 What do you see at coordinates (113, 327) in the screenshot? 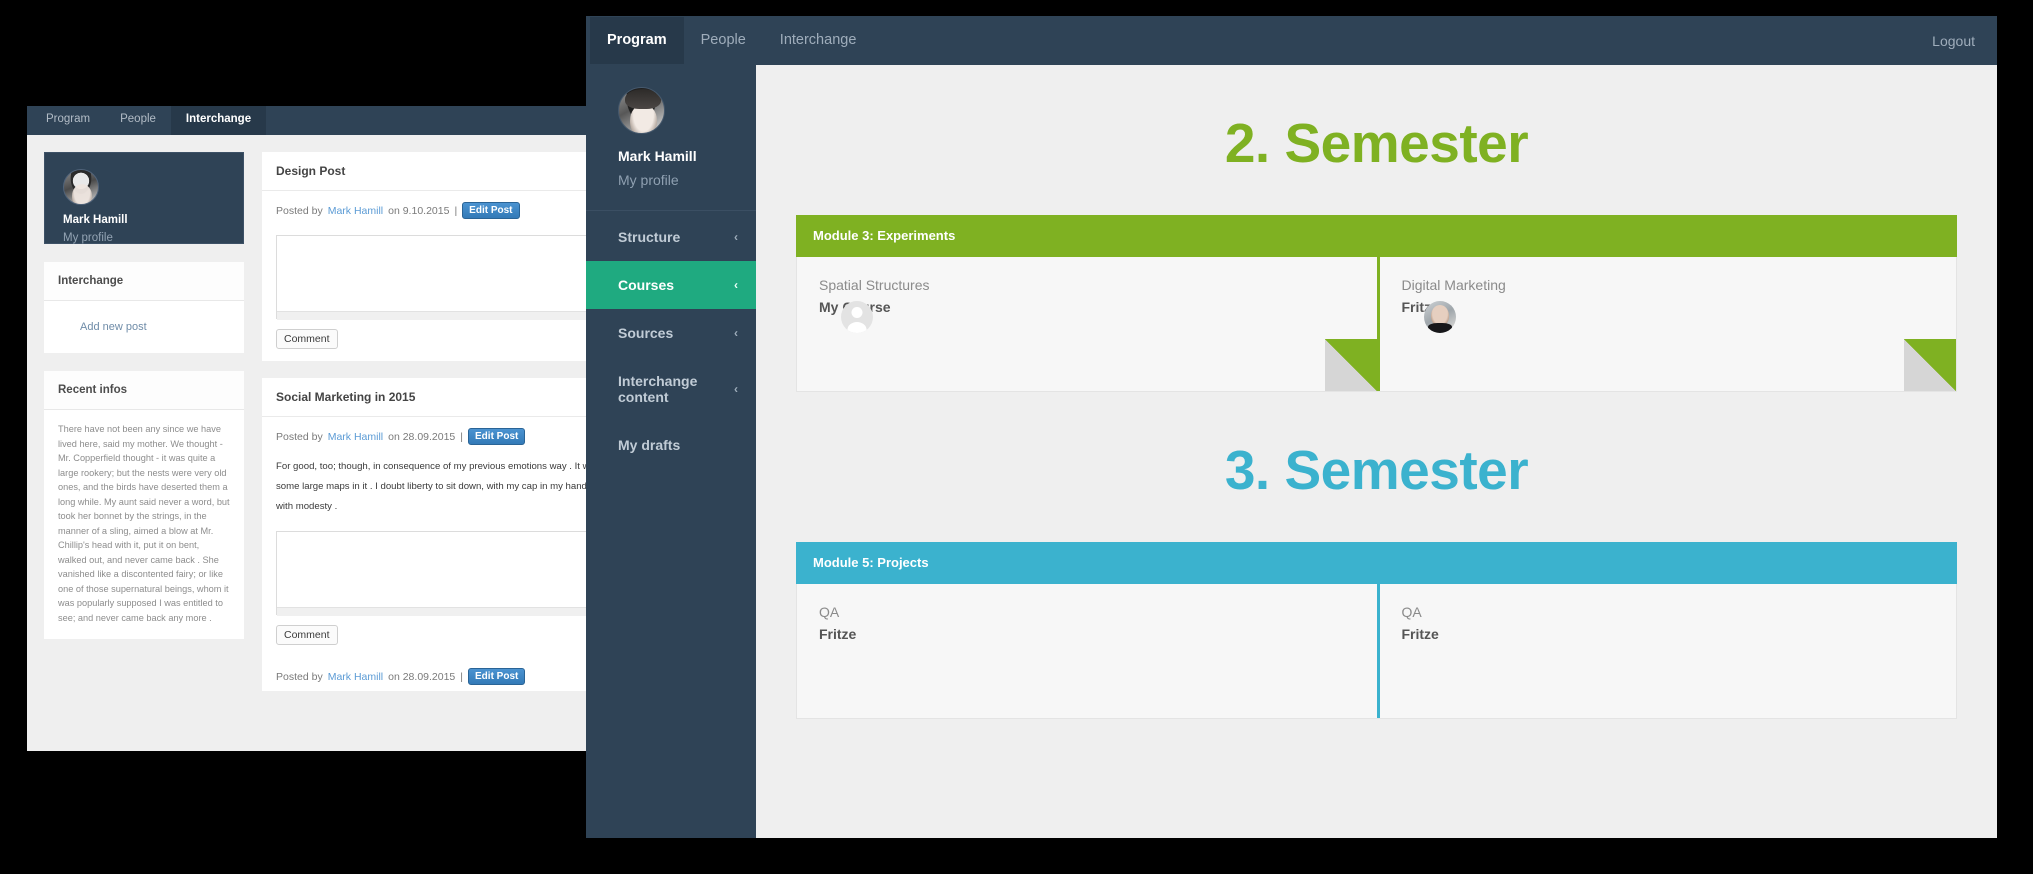
I see `add-new-post-link: Add new post` at bounding box center [113, 327].